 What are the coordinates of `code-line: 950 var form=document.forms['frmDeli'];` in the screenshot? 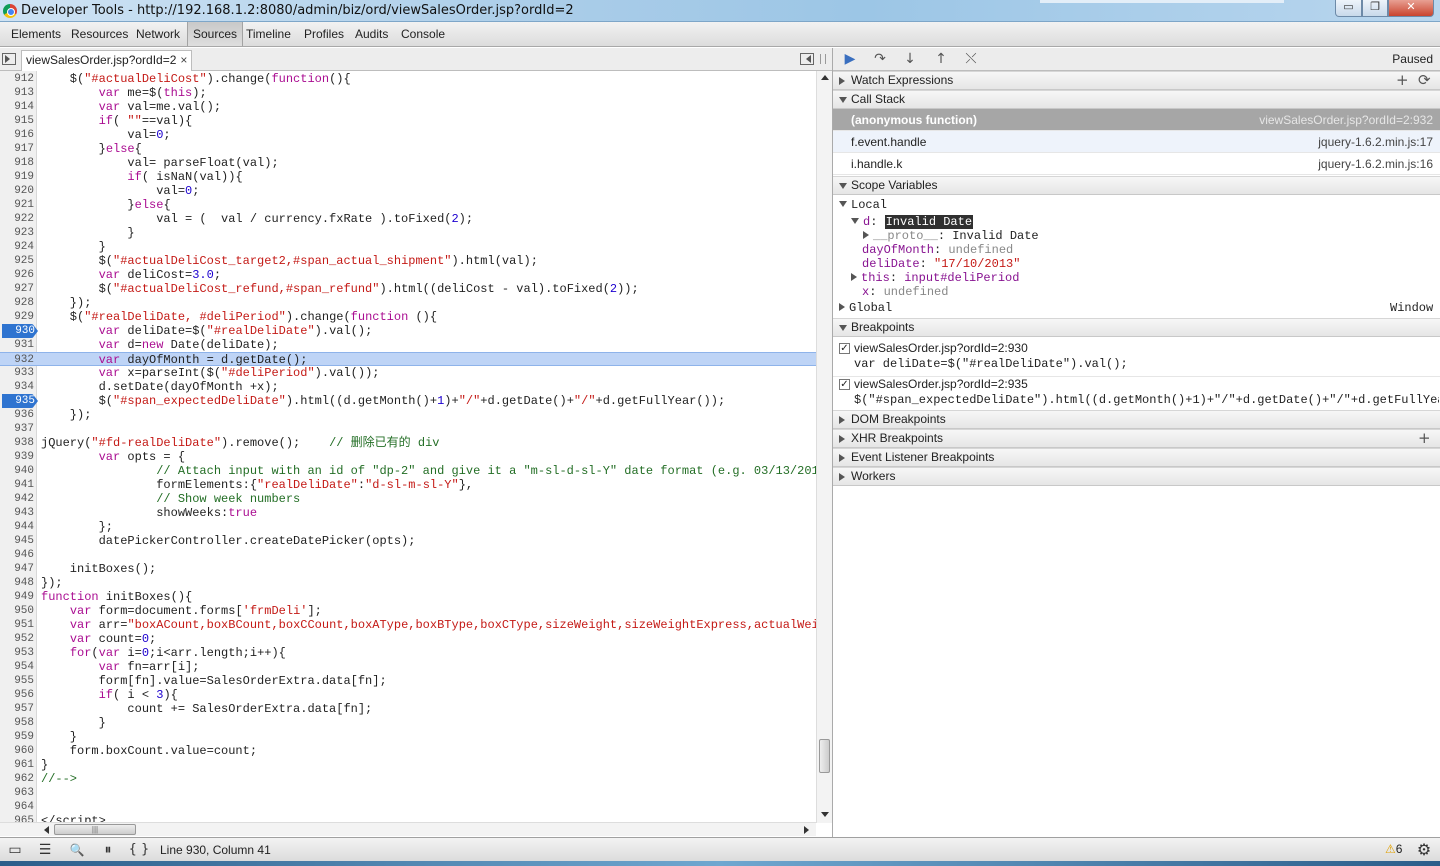 It's located at (408, 611).